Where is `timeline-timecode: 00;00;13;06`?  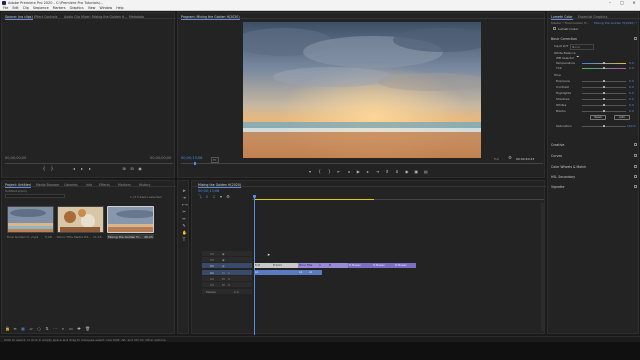 timeline-timecode: 00;00;13;06 is located at coordinates (208, 191).